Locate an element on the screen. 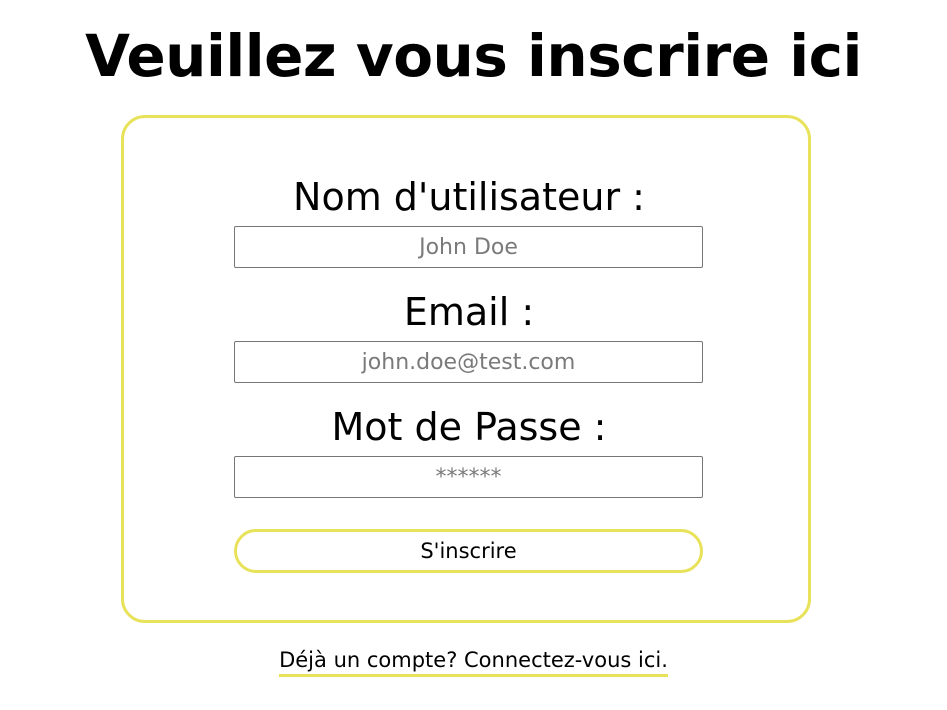 The width and height of the screenshot is (947, 710). login-link: Déjà un compte? Connectez-vous ici. is located at coordinates (473, 662).